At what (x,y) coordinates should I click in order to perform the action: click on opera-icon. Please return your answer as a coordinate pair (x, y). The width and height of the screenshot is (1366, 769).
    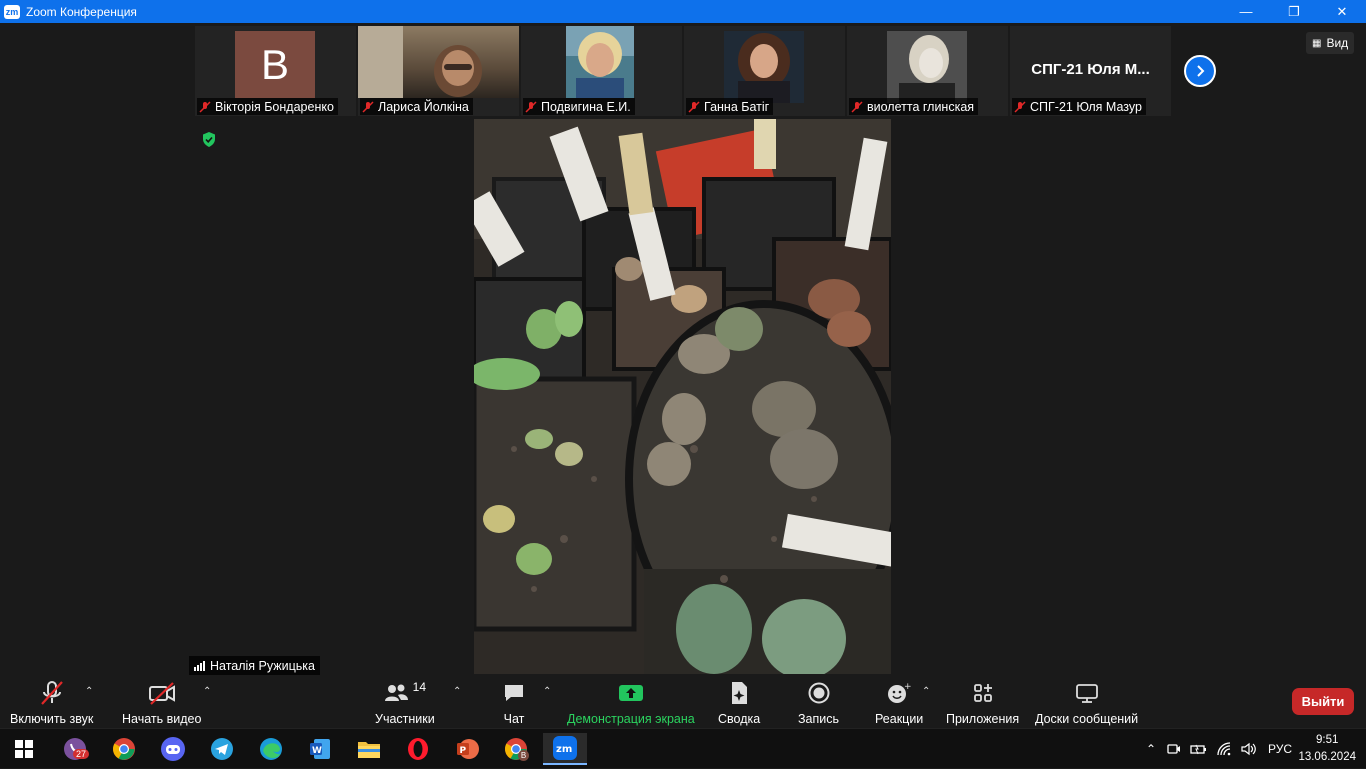
    Looking at the image, I should click on (418, 749).